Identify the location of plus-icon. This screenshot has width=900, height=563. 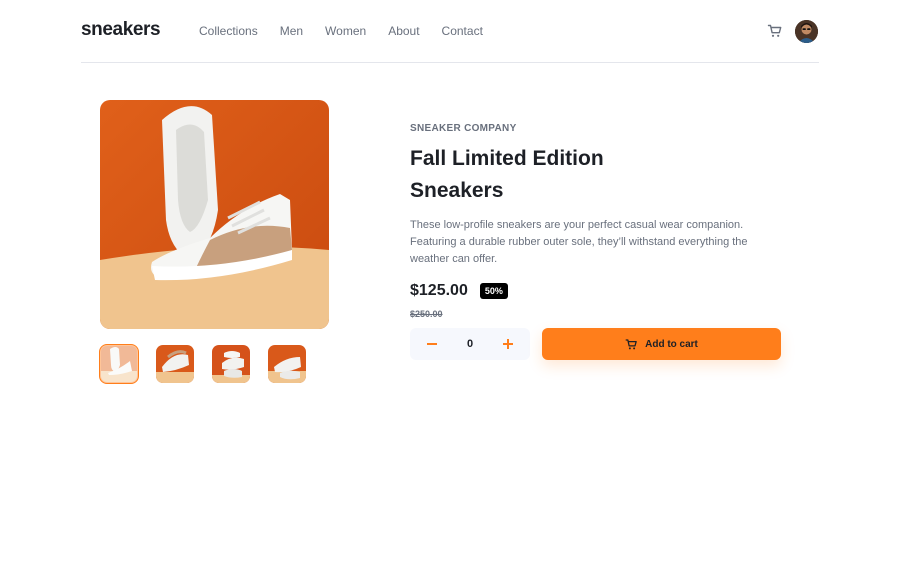
(508, 343).